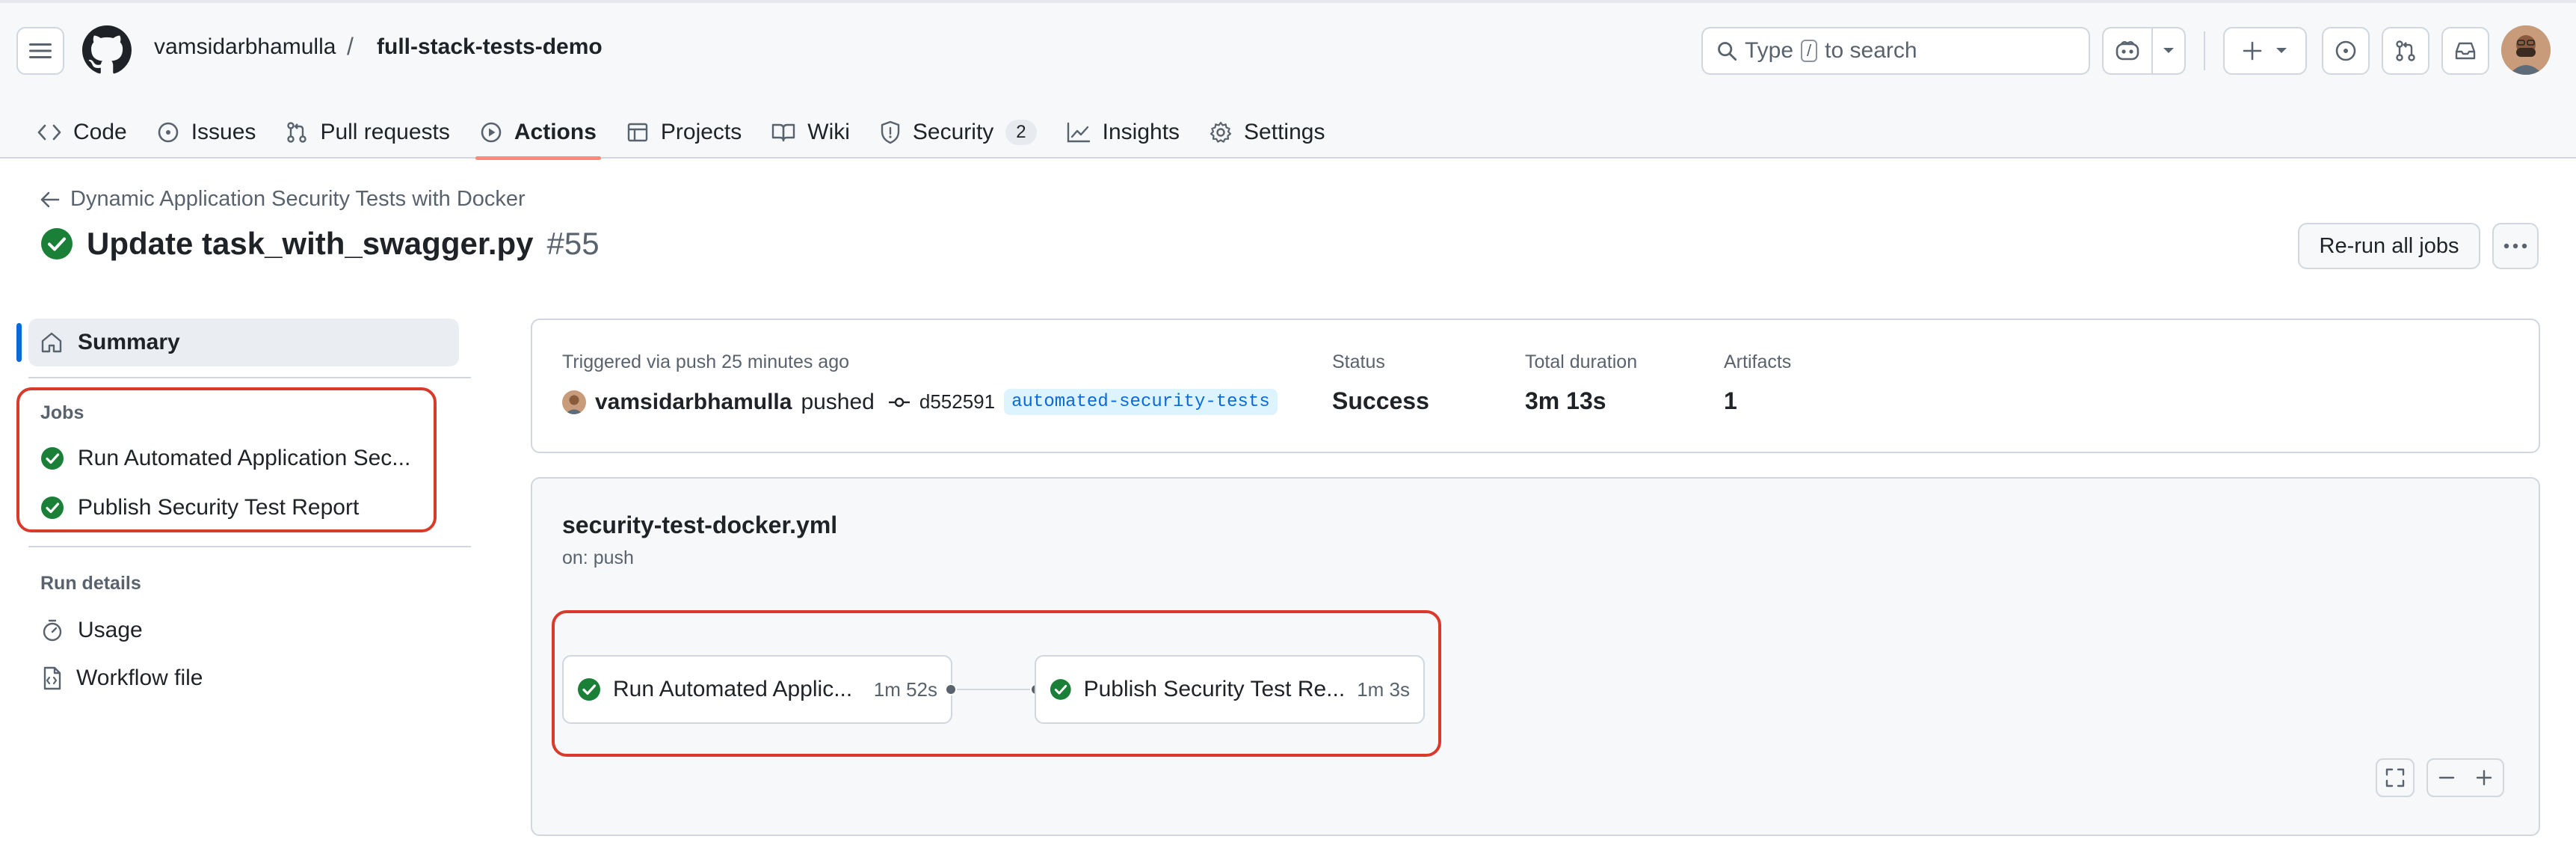 This screenshot has width=2576, height=845. I want to click on page-title: Update task_with_swagger.py #55, so click(320, 244).